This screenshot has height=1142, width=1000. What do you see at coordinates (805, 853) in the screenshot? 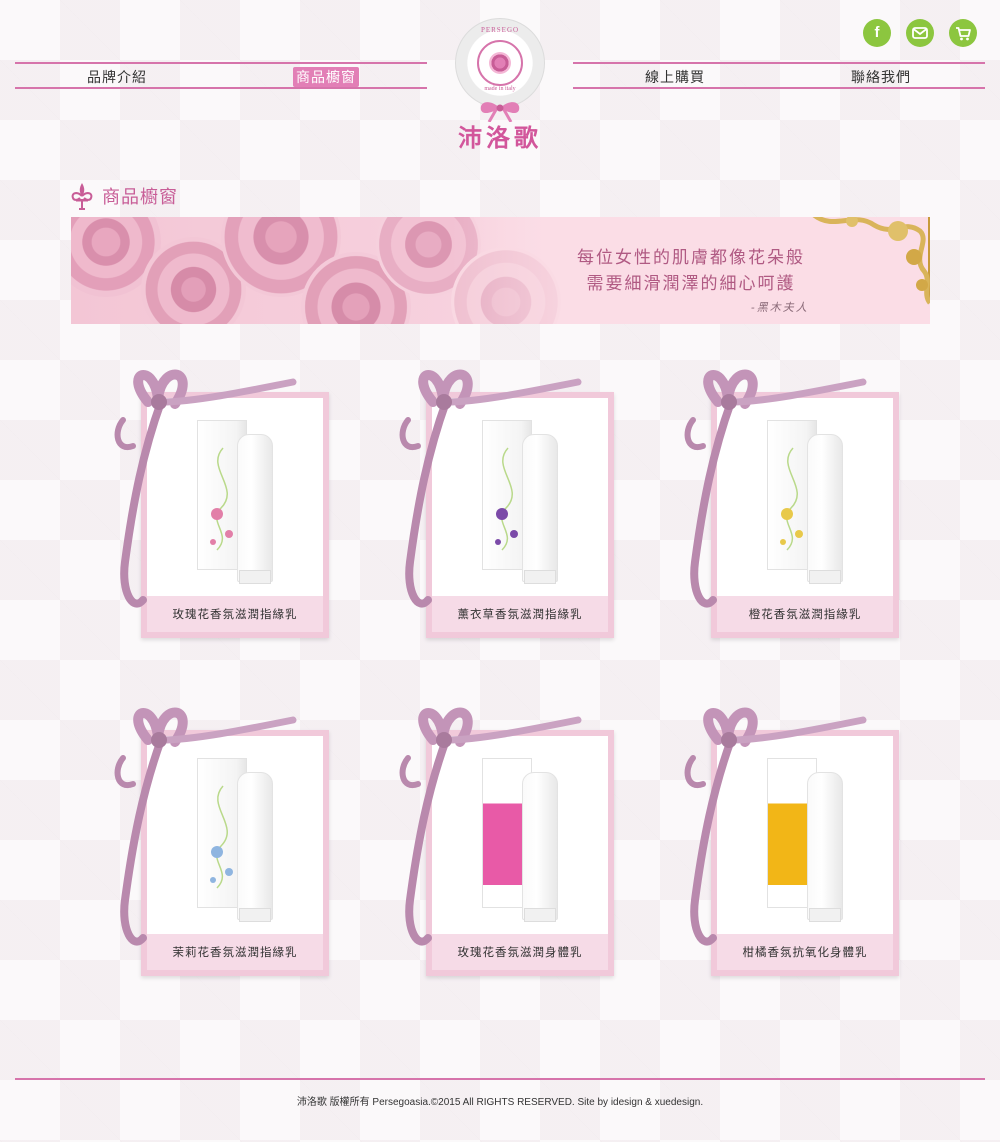
I see `product-frame: 柑橘香氛抗氧化身體乳` at bounding box center [805, 853].